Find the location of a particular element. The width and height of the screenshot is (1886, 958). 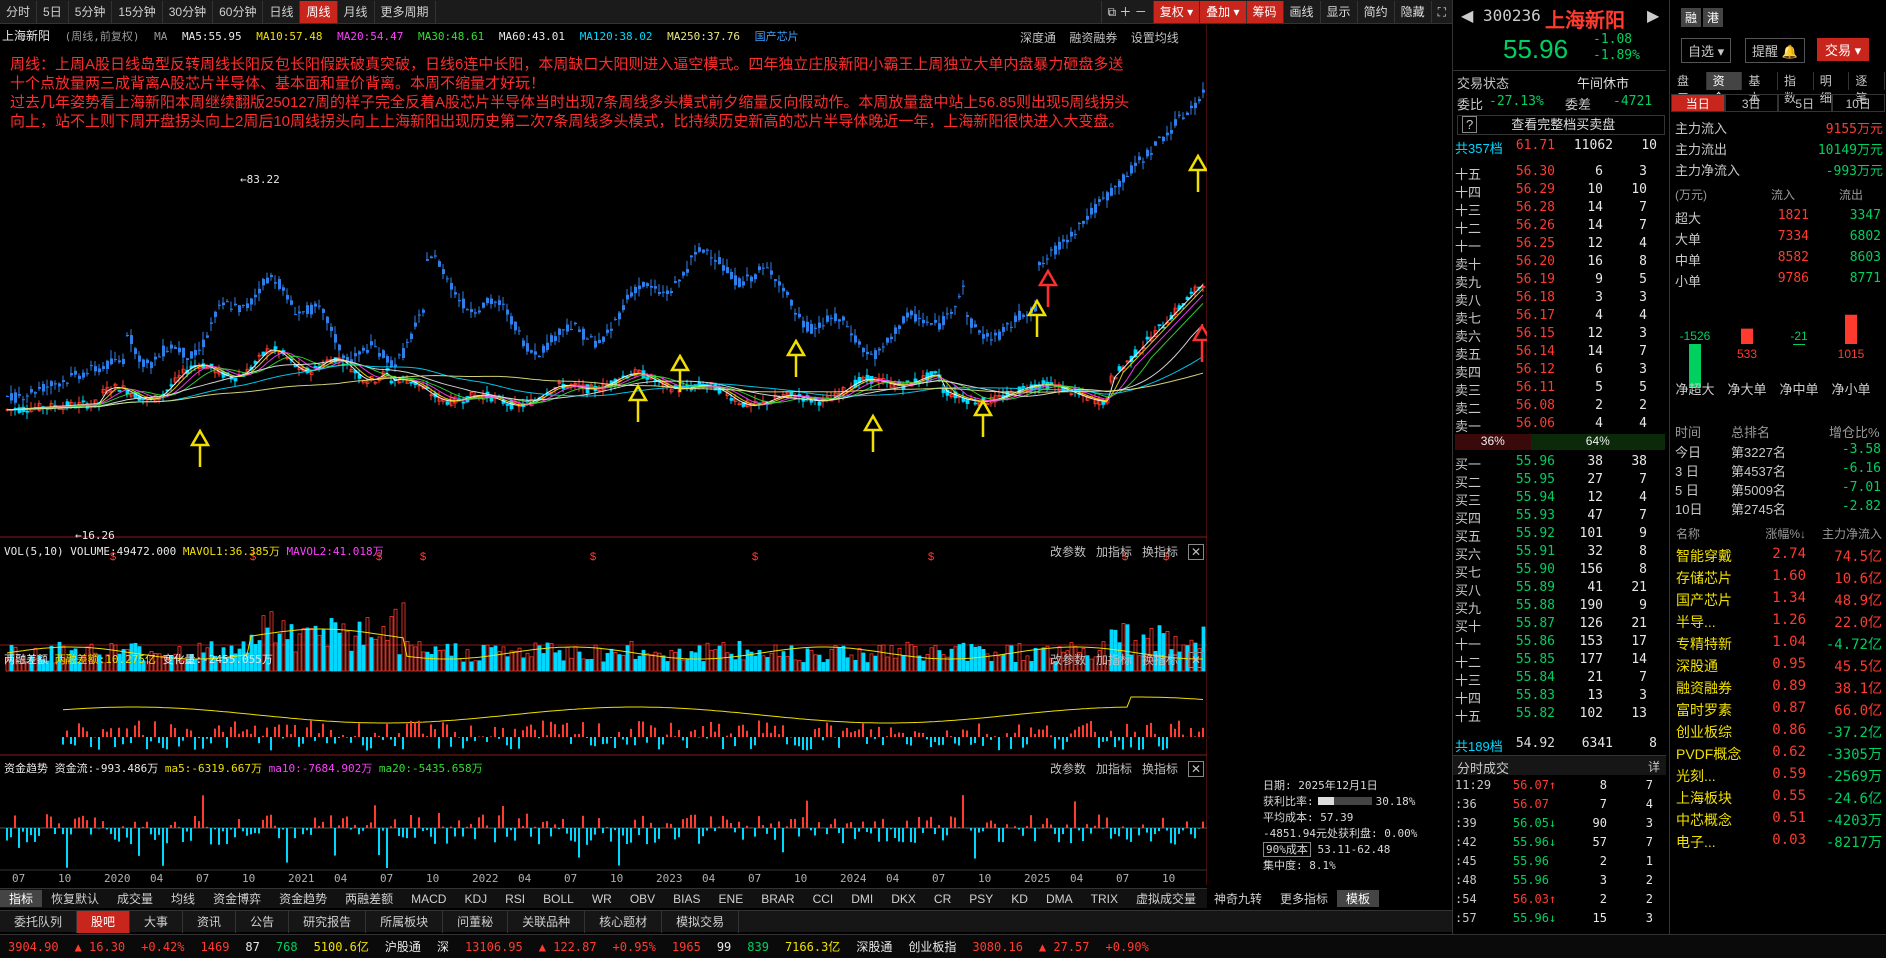

indicator-tab-15: BRAR is located at coordinates (777, 899).